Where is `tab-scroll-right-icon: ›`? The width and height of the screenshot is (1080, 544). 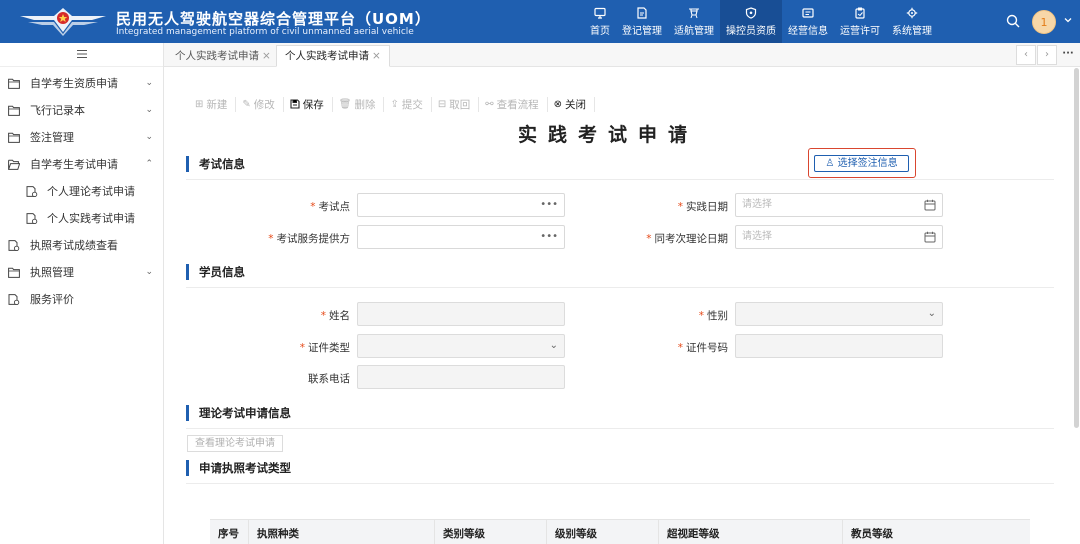 tab-scroll-right-icon: › is located at coordinates (1047, 55).